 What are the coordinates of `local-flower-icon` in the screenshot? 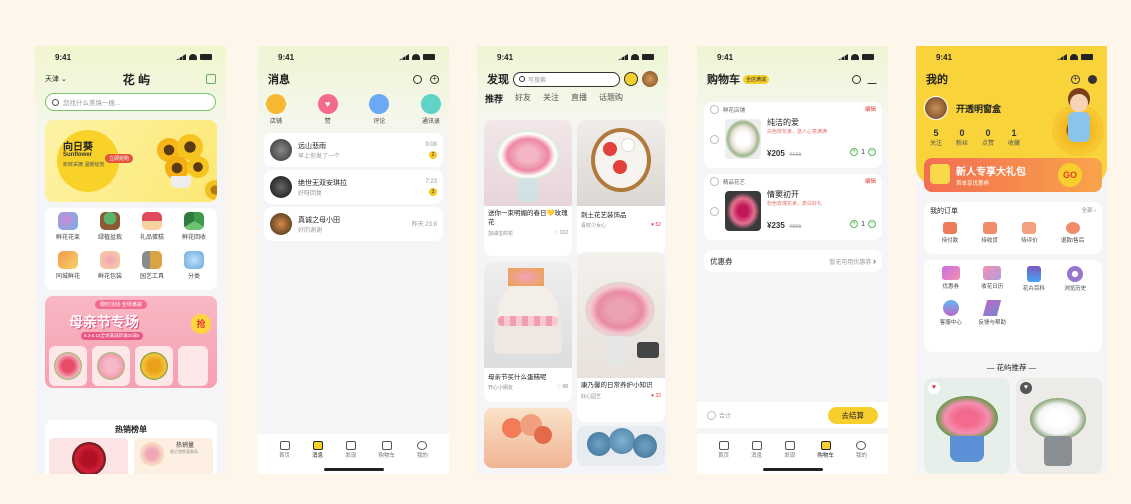 It's located at (68, 260).